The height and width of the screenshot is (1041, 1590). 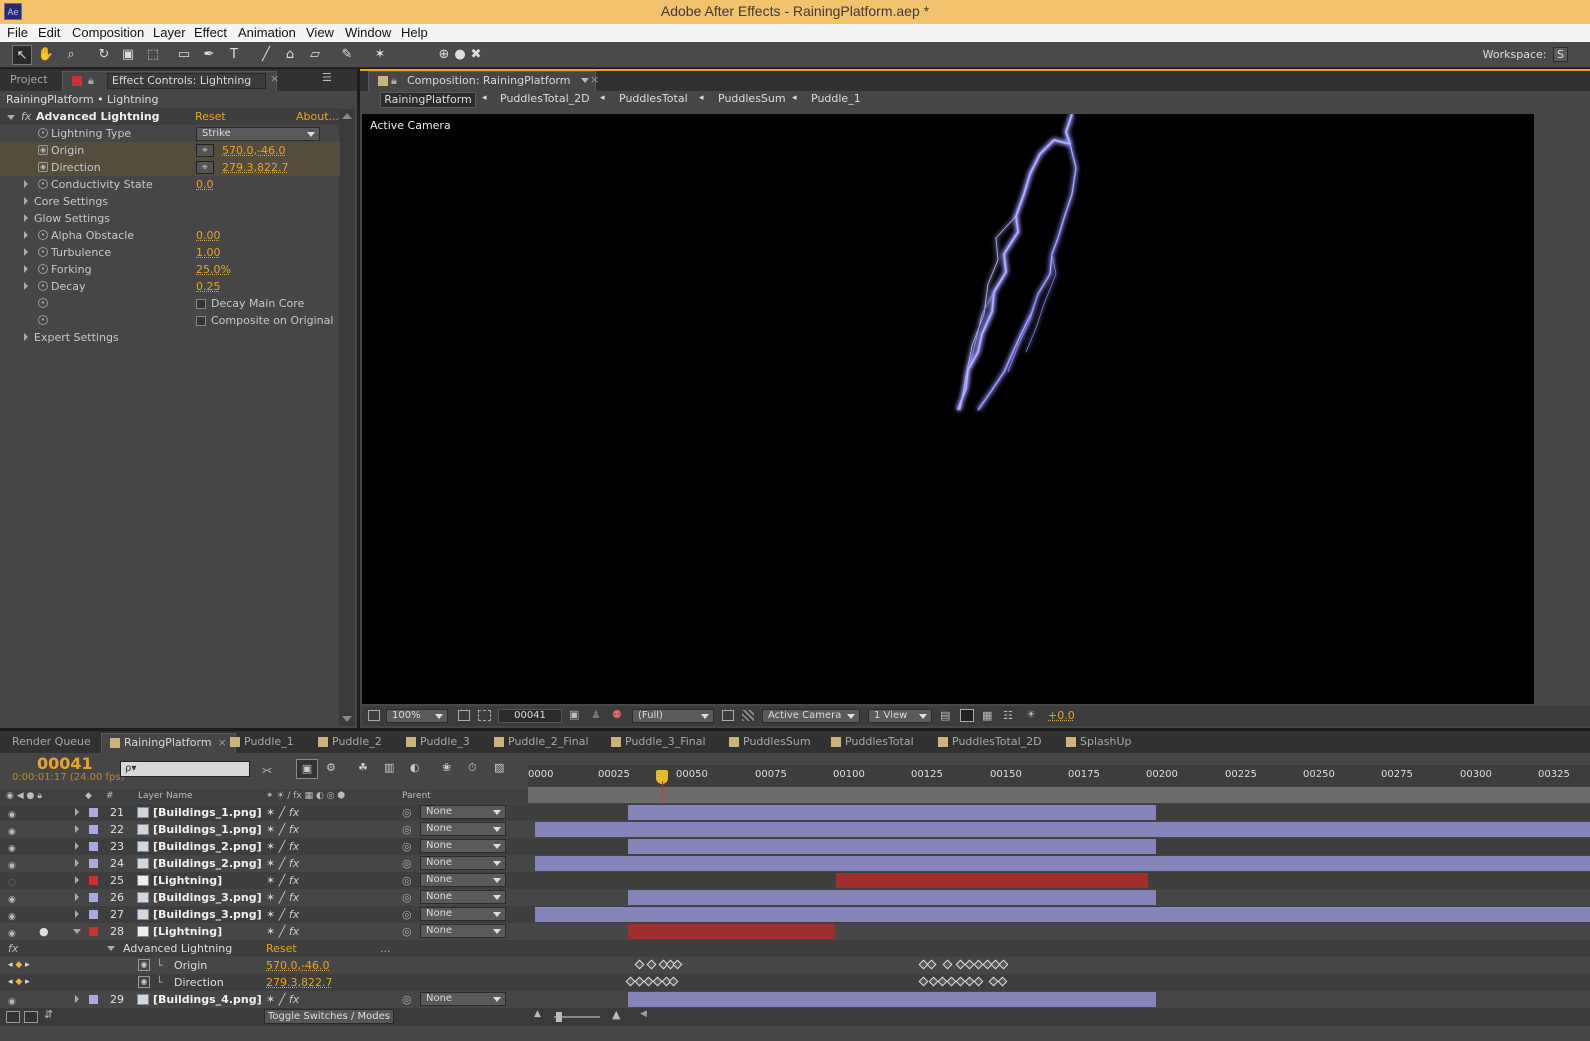 What do you see at coordinates (22, 55) in the screenshot?
I see `selection-tool-icon: ↖` at bounding box center [22, 55].